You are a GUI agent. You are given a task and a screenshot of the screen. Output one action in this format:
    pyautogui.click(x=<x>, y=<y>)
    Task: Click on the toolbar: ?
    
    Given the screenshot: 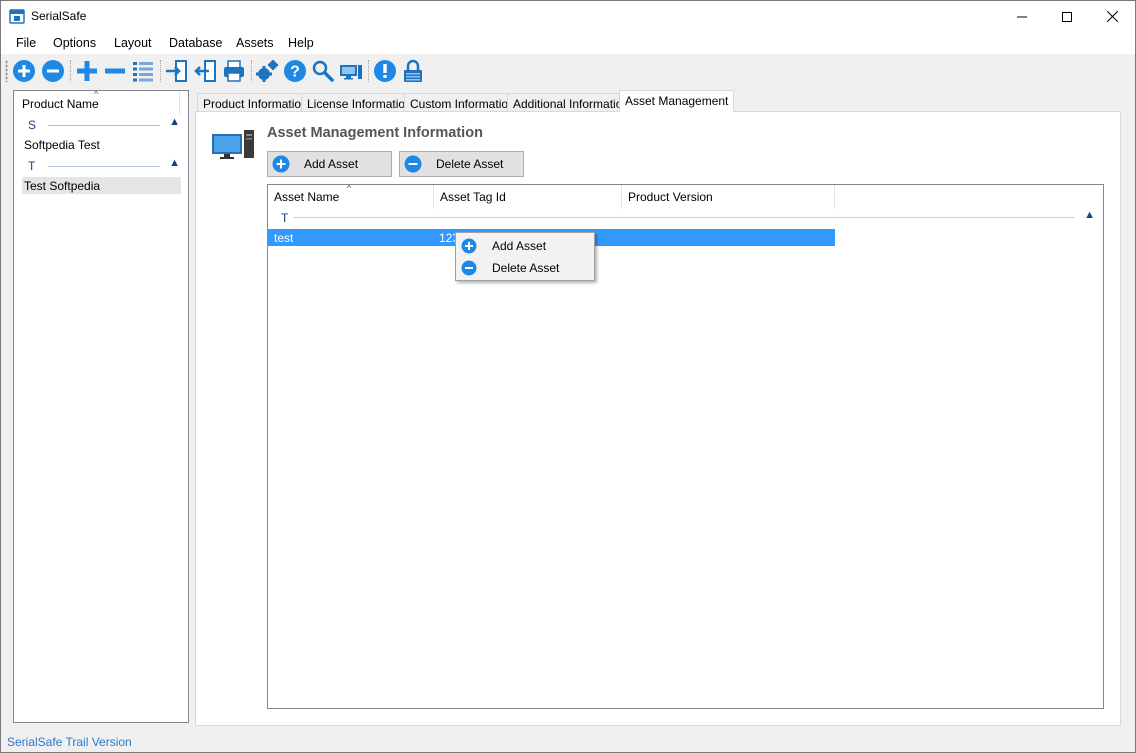 What is the action you would take?
    pyautogui.click(x=568, y=71)
    